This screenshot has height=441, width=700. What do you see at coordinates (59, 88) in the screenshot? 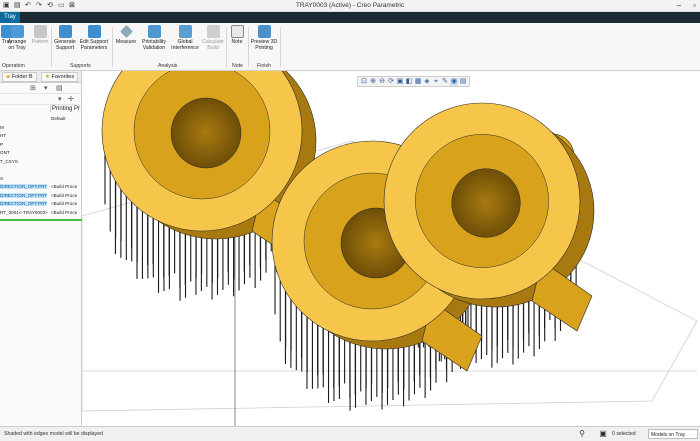
I see `show-icon: ▤` at bounding box center [59, 88].